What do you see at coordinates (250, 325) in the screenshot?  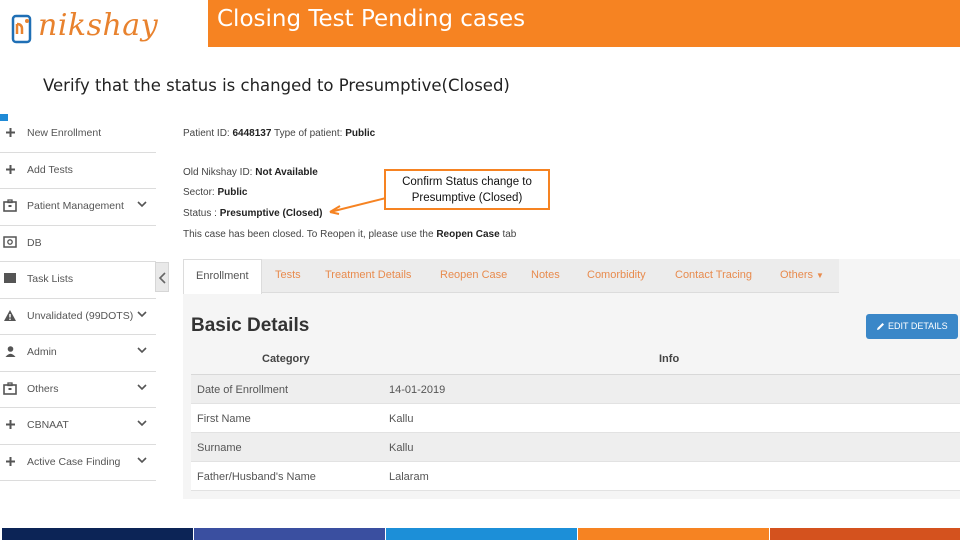 I see `section-title: Basic Details` at bounding box center [250, 325].